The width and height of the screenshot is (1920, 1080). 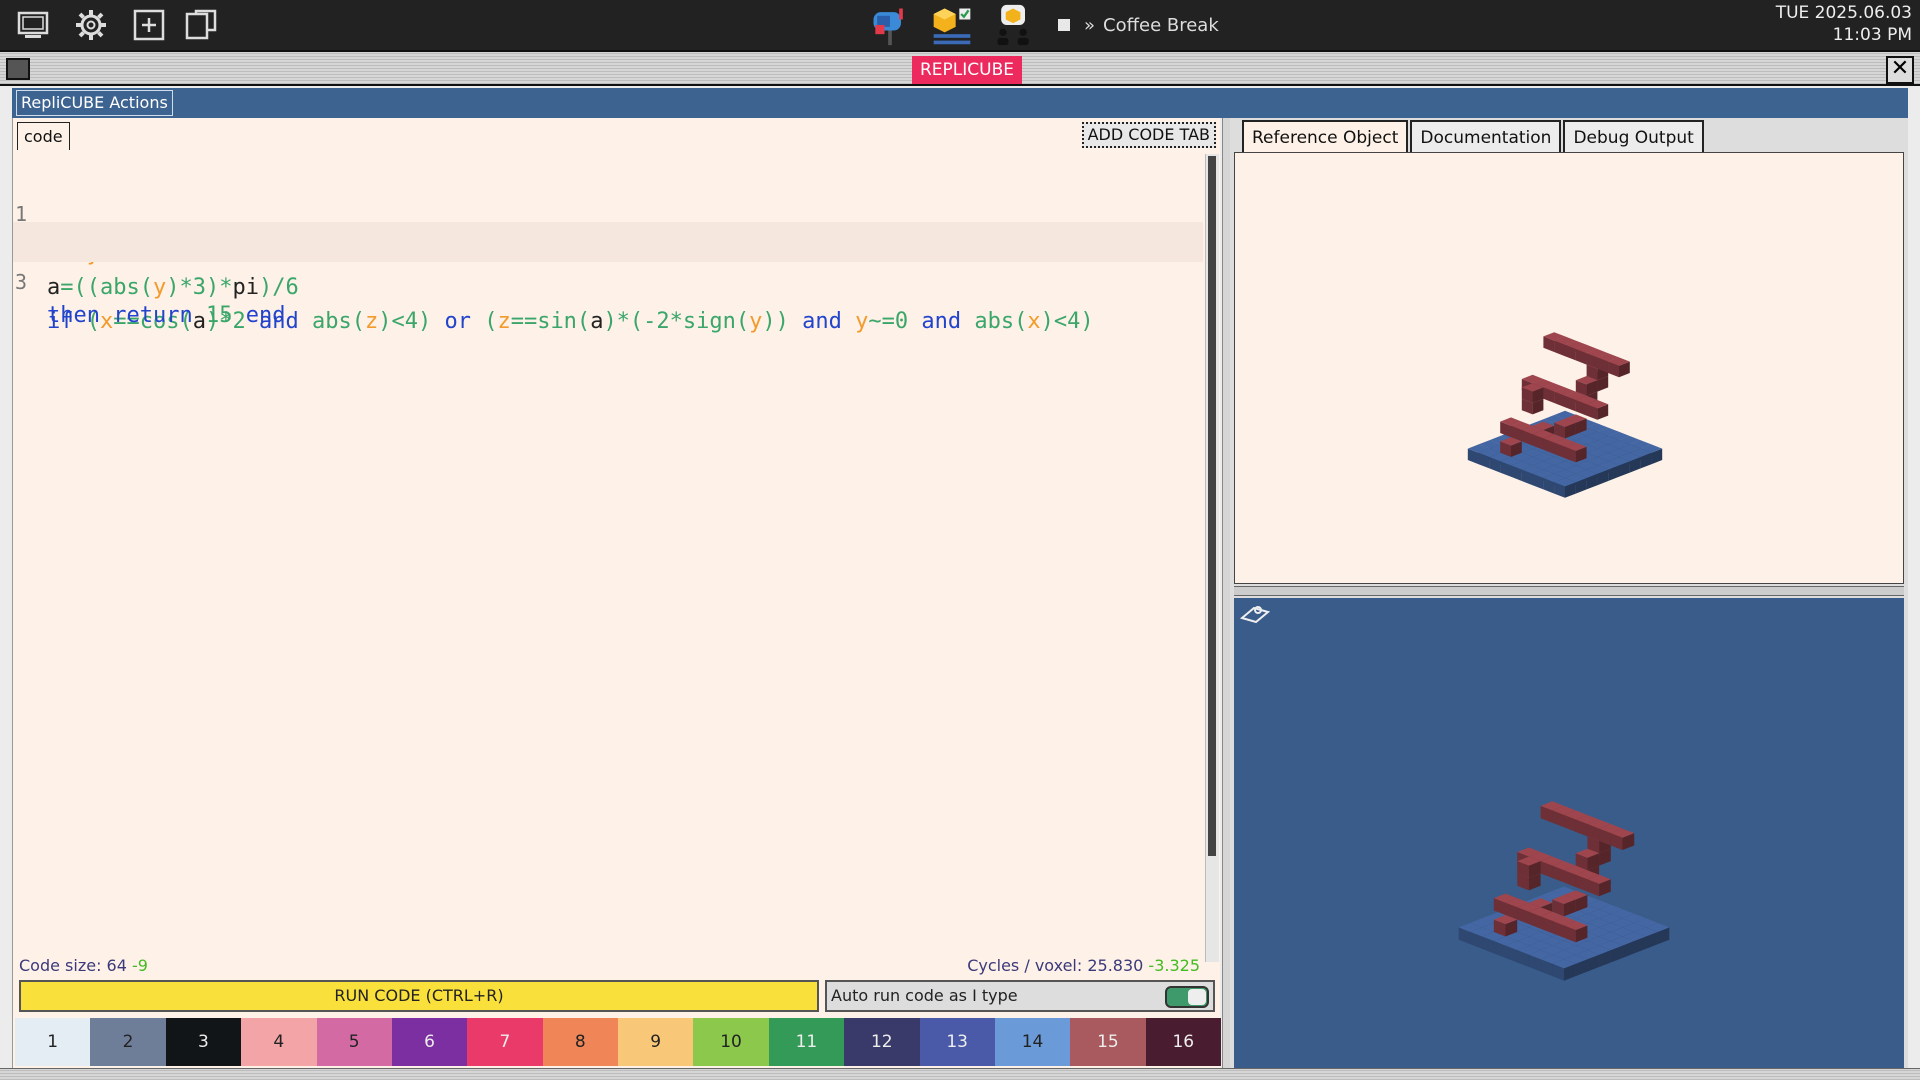 I want to click on clock-time: 11:03 PM, so click(x=1872, y=35).